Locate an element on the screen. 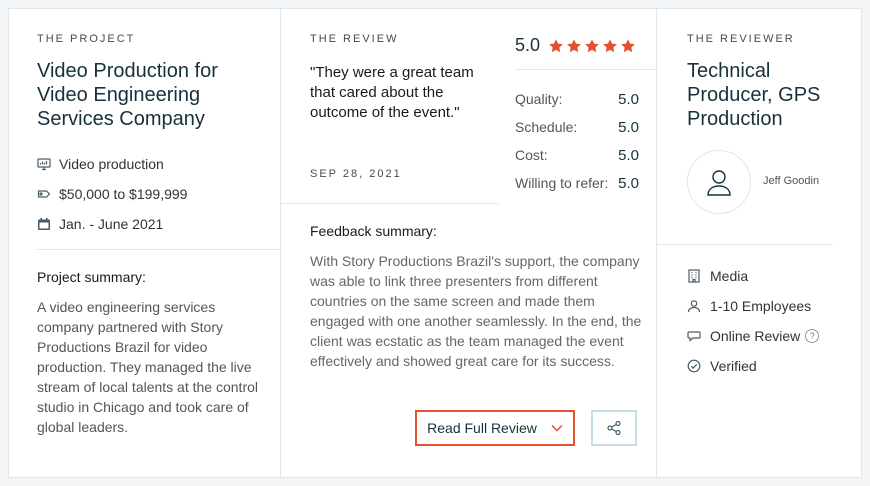 This screenshot has width=870, height=486. reviewer-title: Technical Producer, GPS Production is located at coordinates (754, 95).